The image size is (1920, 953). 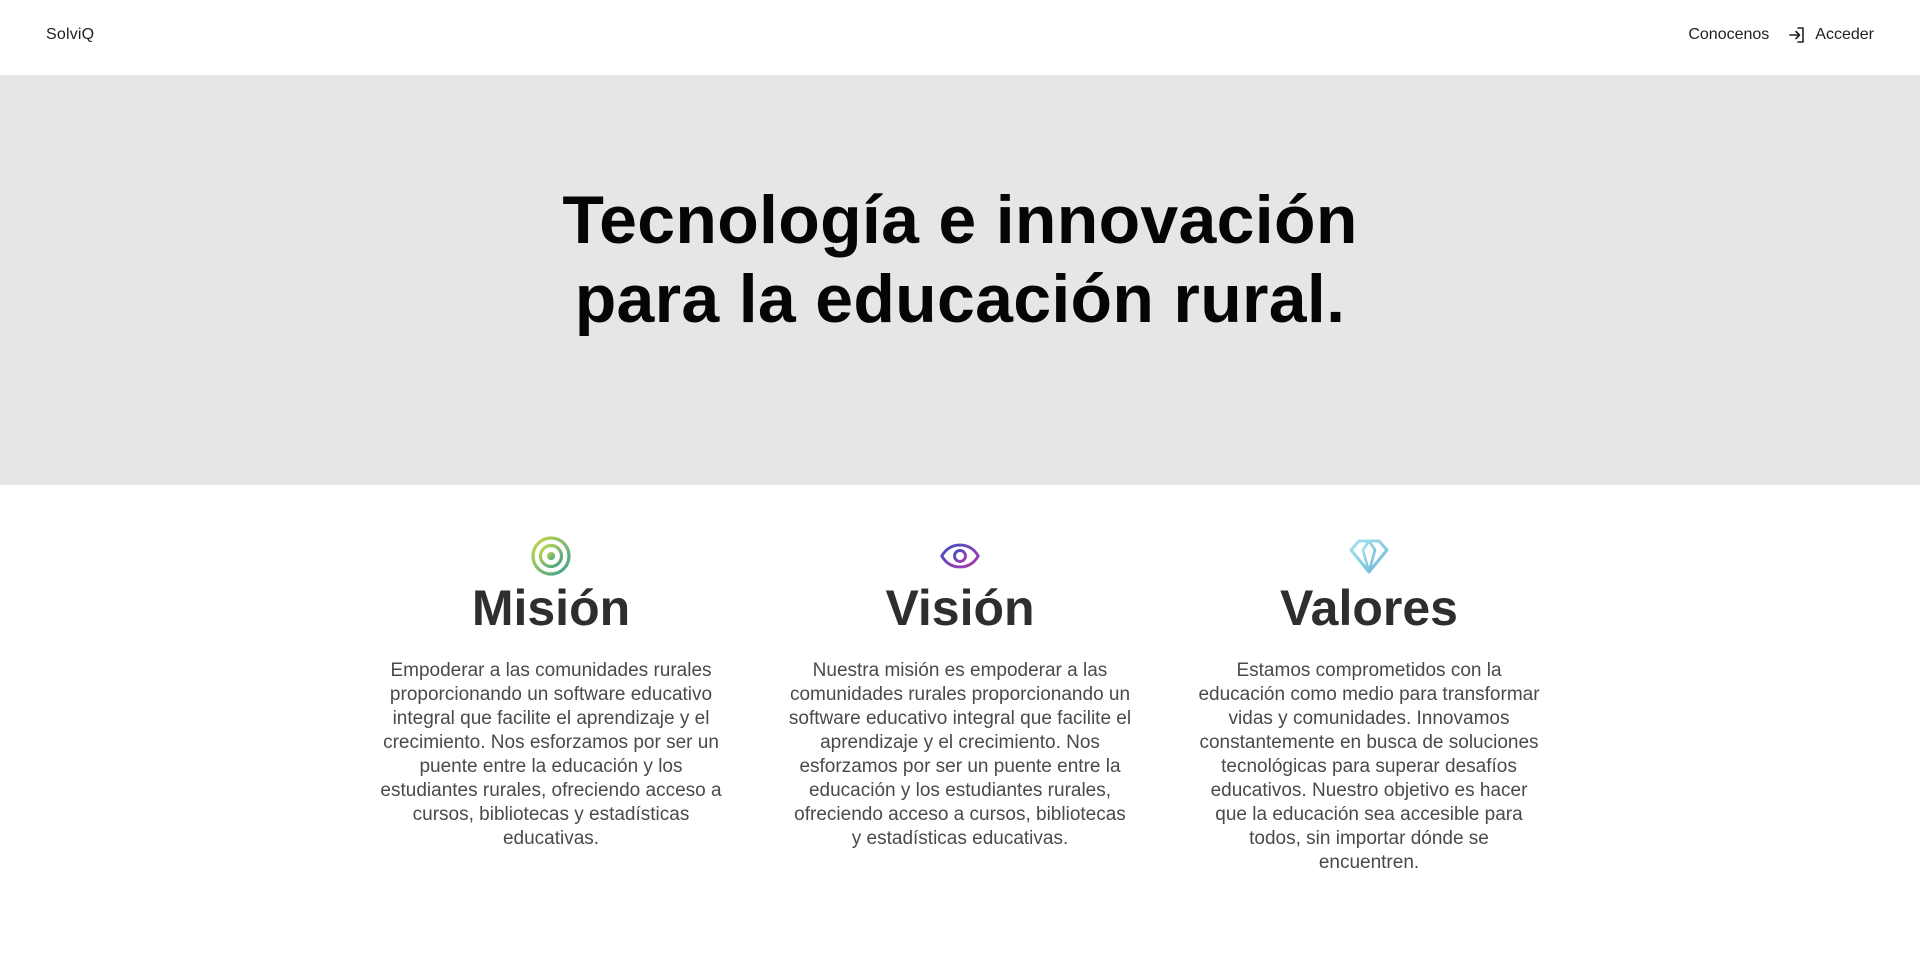 I want to click on feature-title-valores: Valores, so click(x=1369, y=608).